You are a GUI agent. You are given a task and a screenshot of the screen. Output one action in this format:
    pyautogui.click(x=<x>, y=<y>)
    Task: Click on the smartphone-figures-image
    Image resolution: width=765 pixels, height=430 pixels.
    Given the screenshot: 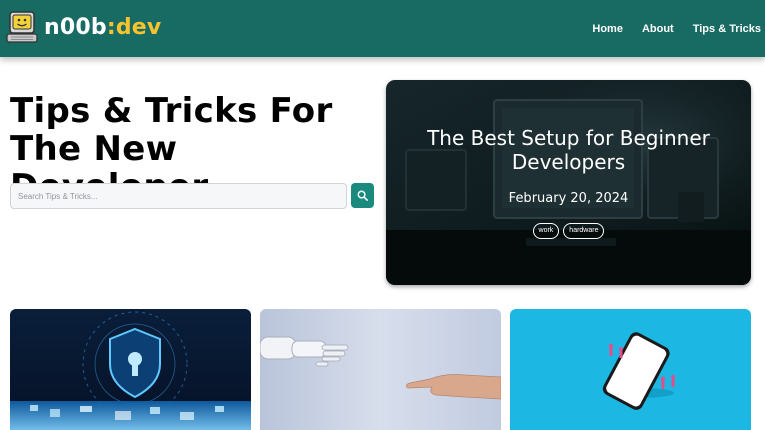 What is the action you would take?
    pyautogui.click(x=630, y=369)
    